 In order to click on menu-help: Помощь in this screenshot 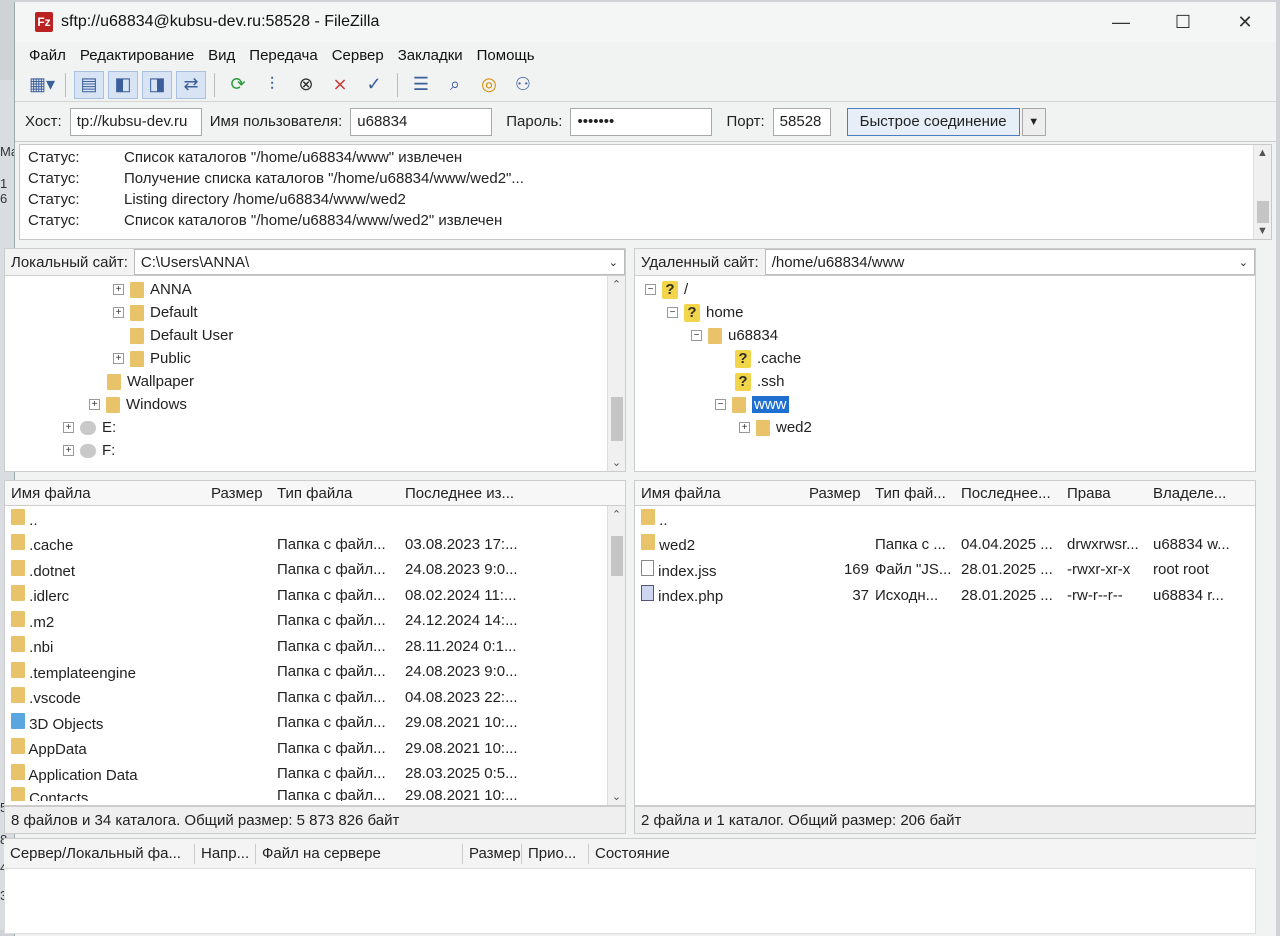, I will do `click(506, 55)`.